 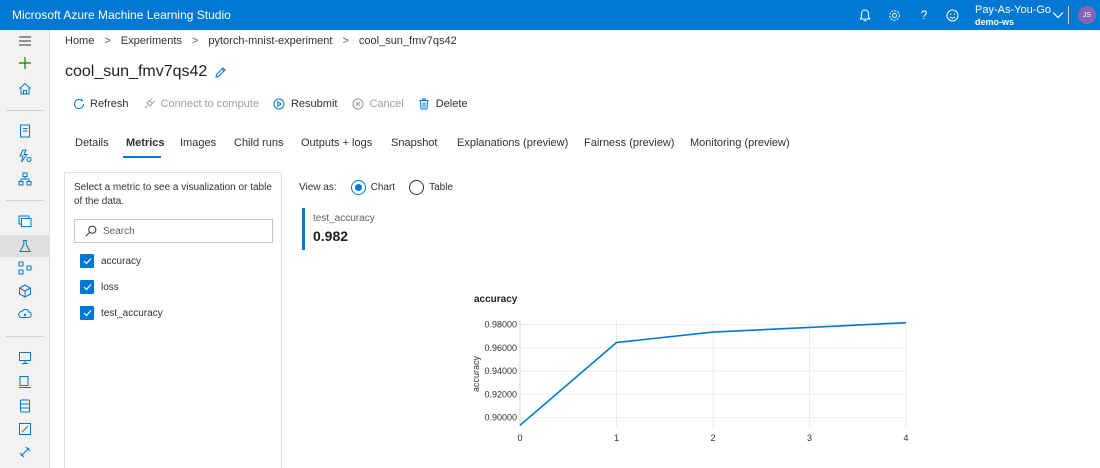 I want to click on gear-icon, so click(x=894, y=15).